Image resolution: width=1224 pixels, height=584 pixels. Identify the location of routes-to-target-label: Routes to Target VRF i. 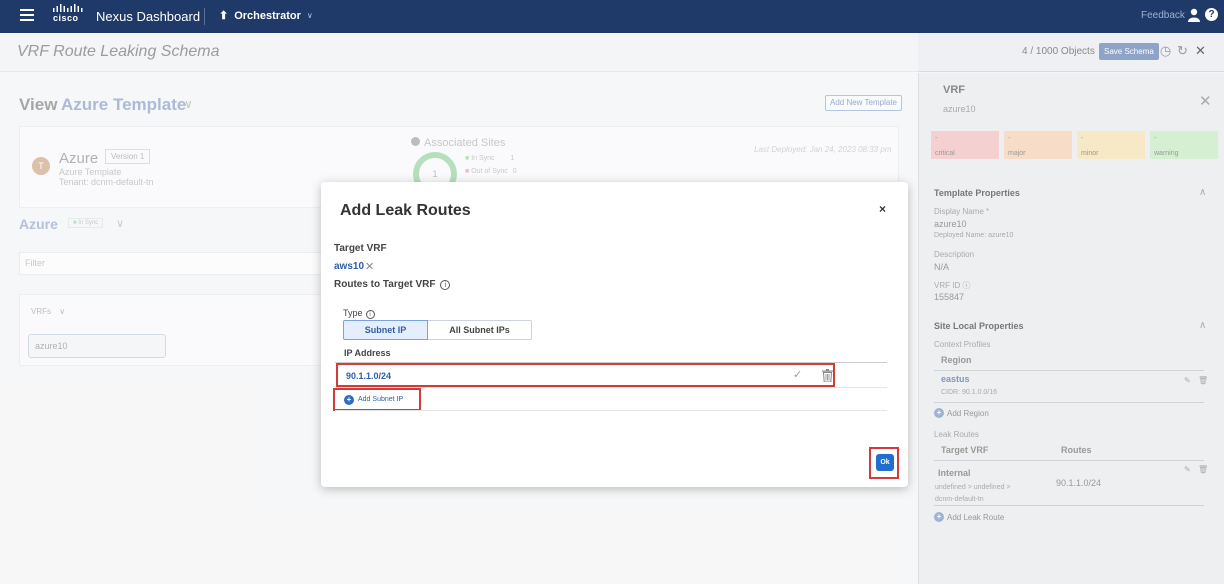
(392, 284).